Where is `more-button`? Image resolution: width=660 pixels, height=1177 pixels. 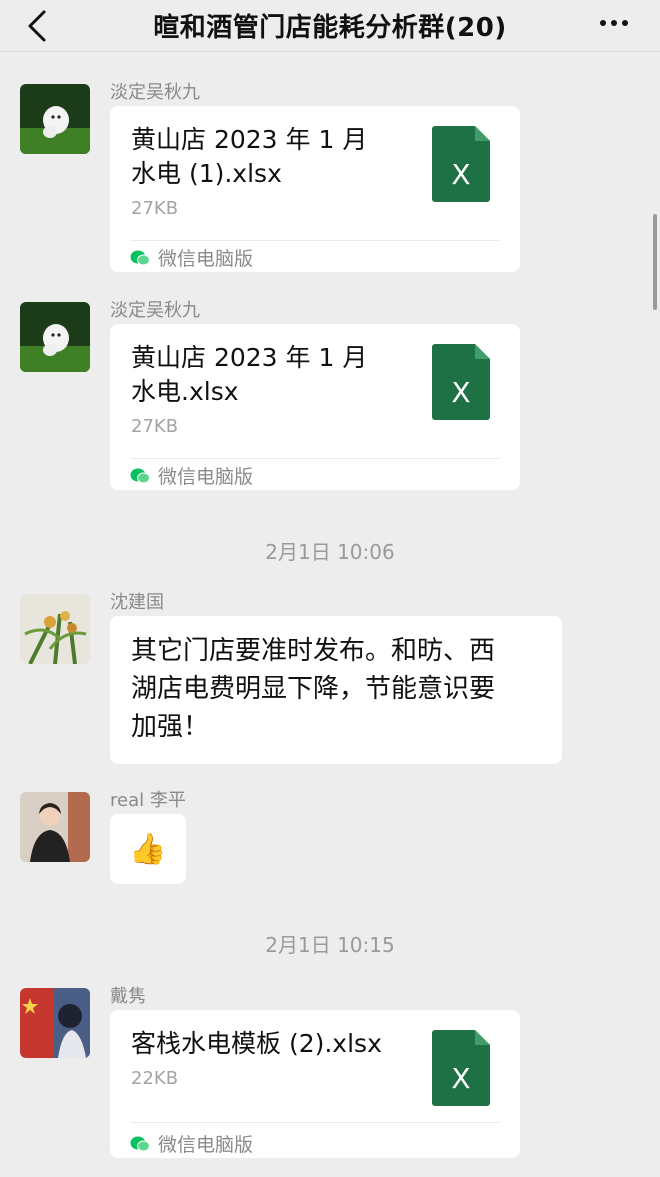
more-button is located at coordinates (614, 23).